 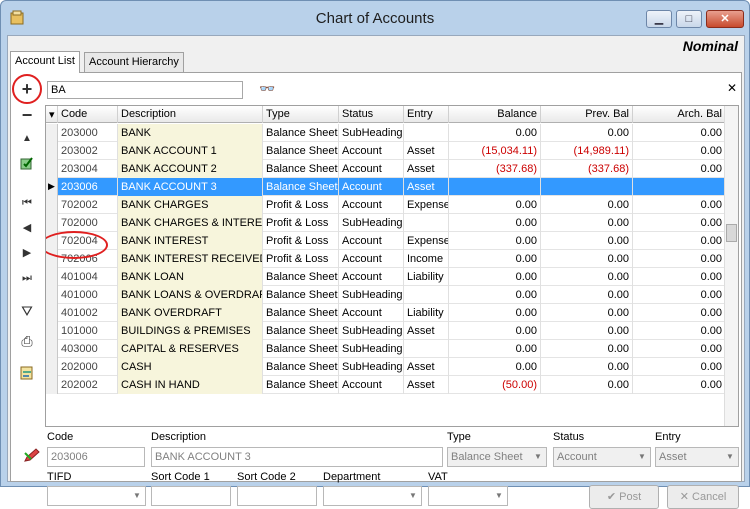 I want to click on filter-funnel-icon: ⛛, so click(x=27, y=311).